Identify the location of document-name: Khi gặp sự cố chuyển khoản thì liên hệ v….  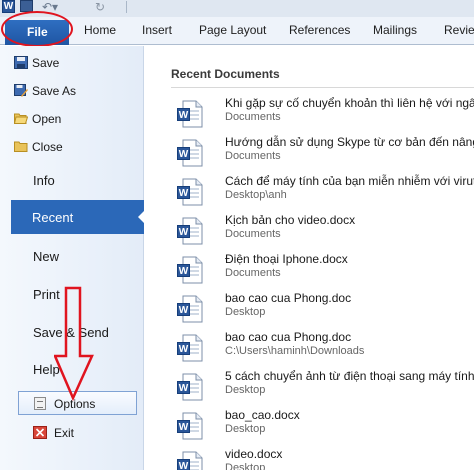
(349, 103).